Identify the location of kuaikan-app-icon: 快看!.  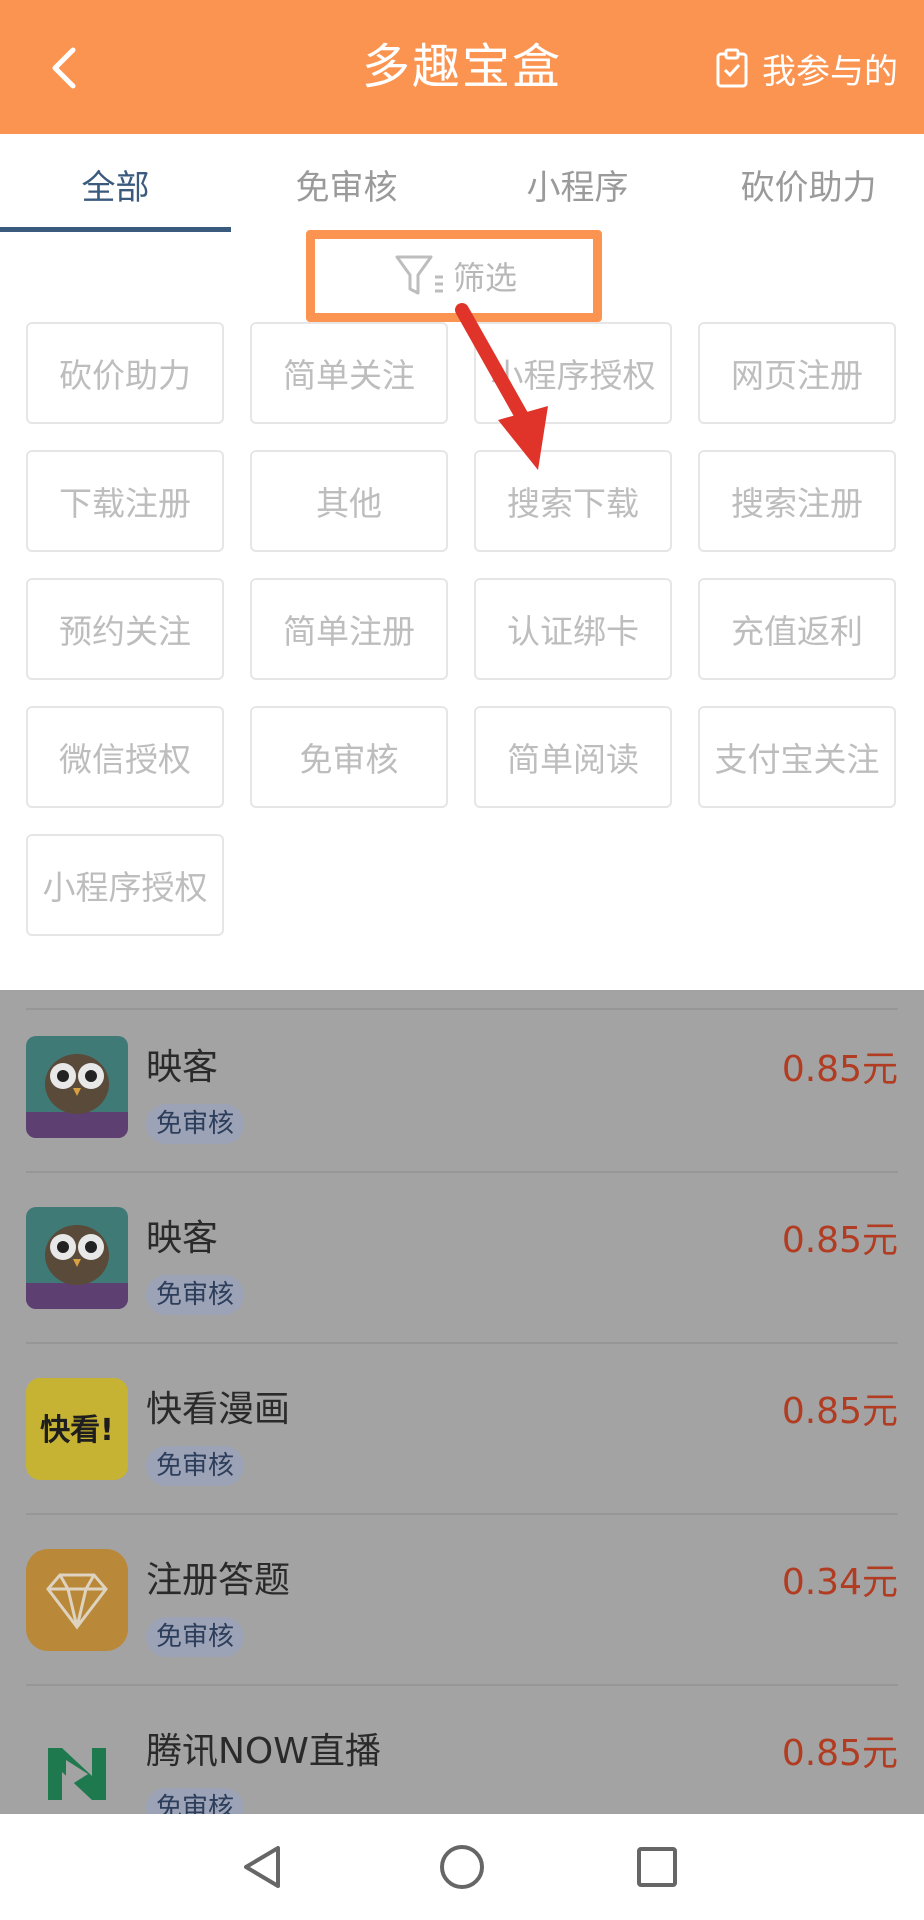
(77, 1429).